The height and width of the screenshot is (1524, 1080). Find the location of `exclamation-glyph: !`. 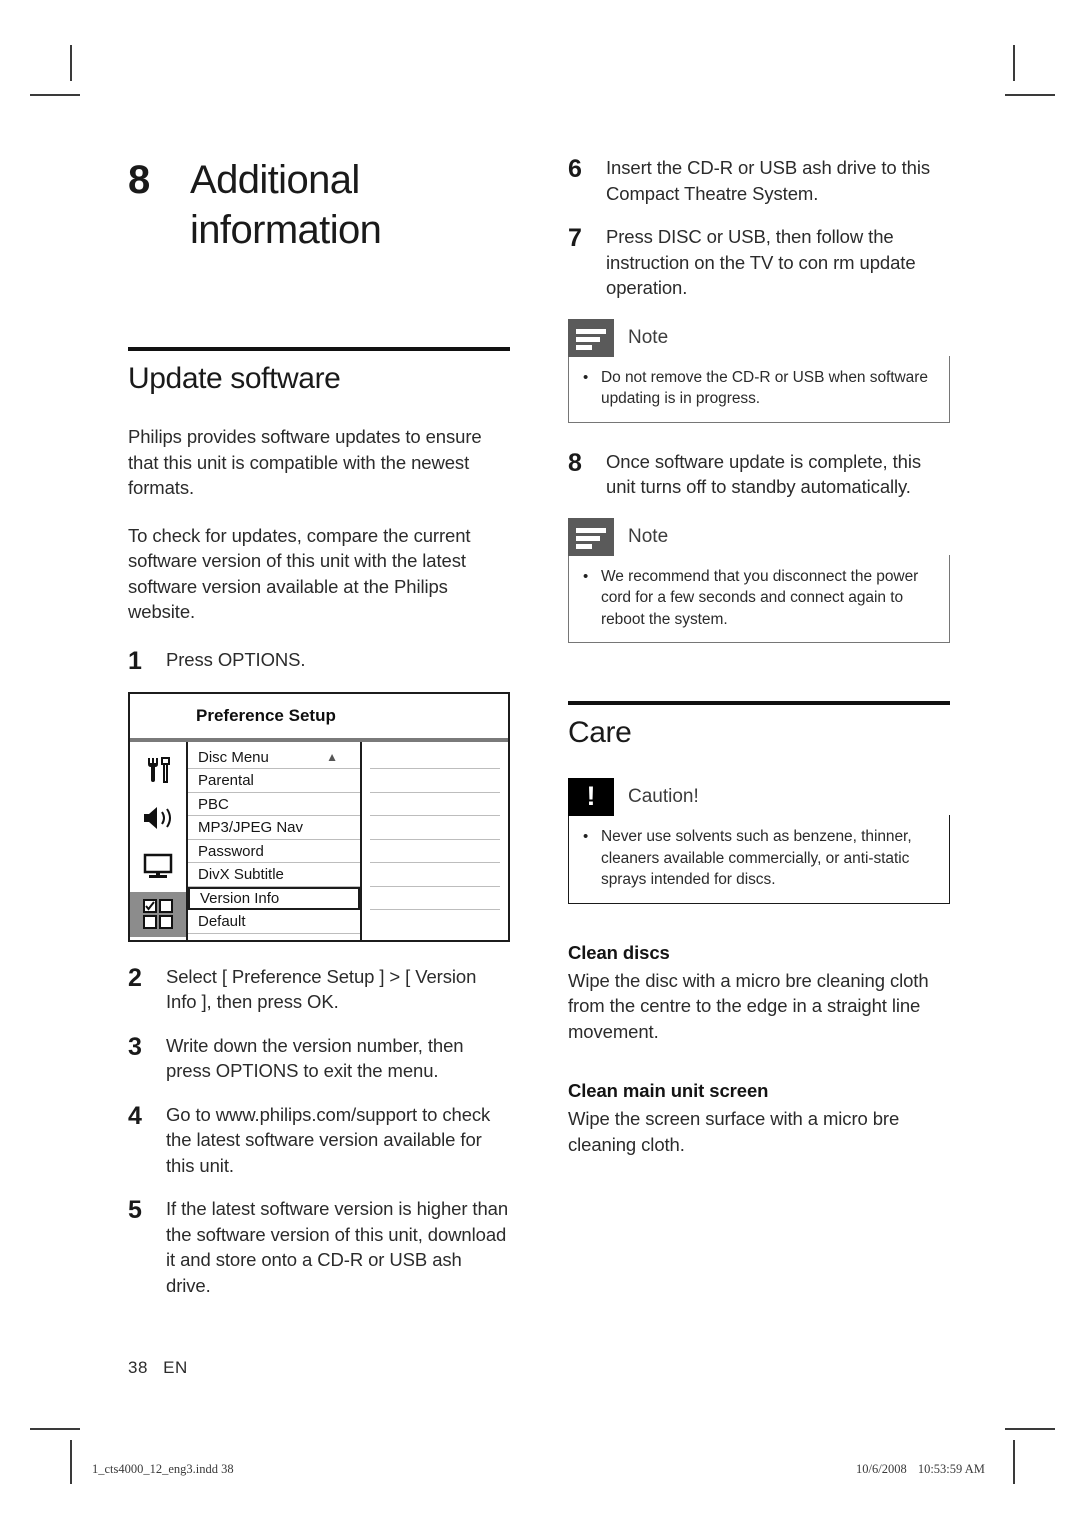

exclamation-glyph: ! is located at coordinates (591, 796).